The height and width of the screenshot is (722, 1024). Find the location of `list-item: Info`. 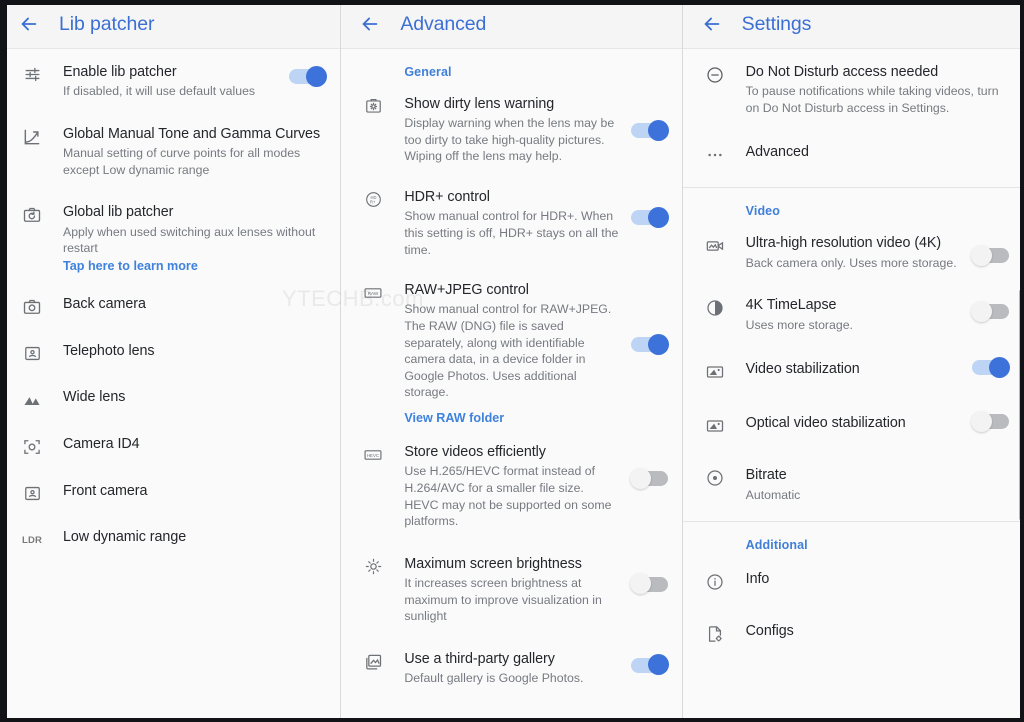

list-item: Info is located at coordinates (853, 581).